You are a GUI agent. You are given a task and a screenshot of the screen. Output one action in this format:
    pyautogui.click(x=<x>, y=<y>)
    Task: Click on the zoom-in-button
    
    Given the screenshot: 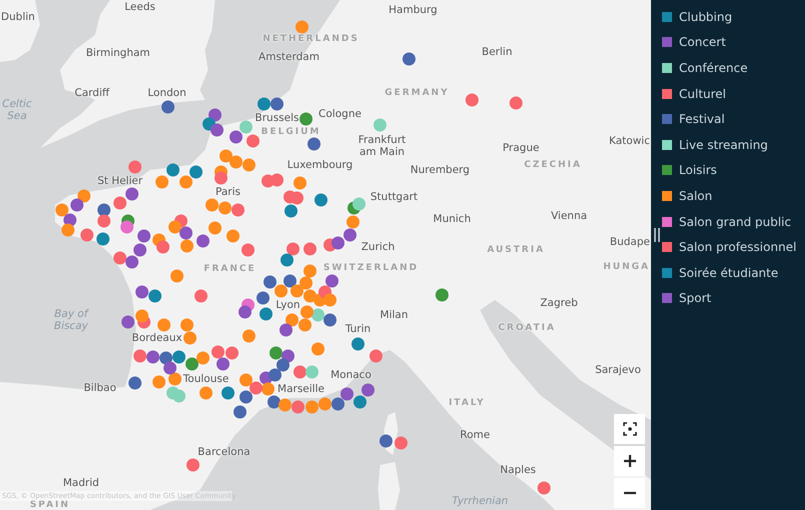 What is the action you would take?
    pyautogui.click(x=629, y=461)
    